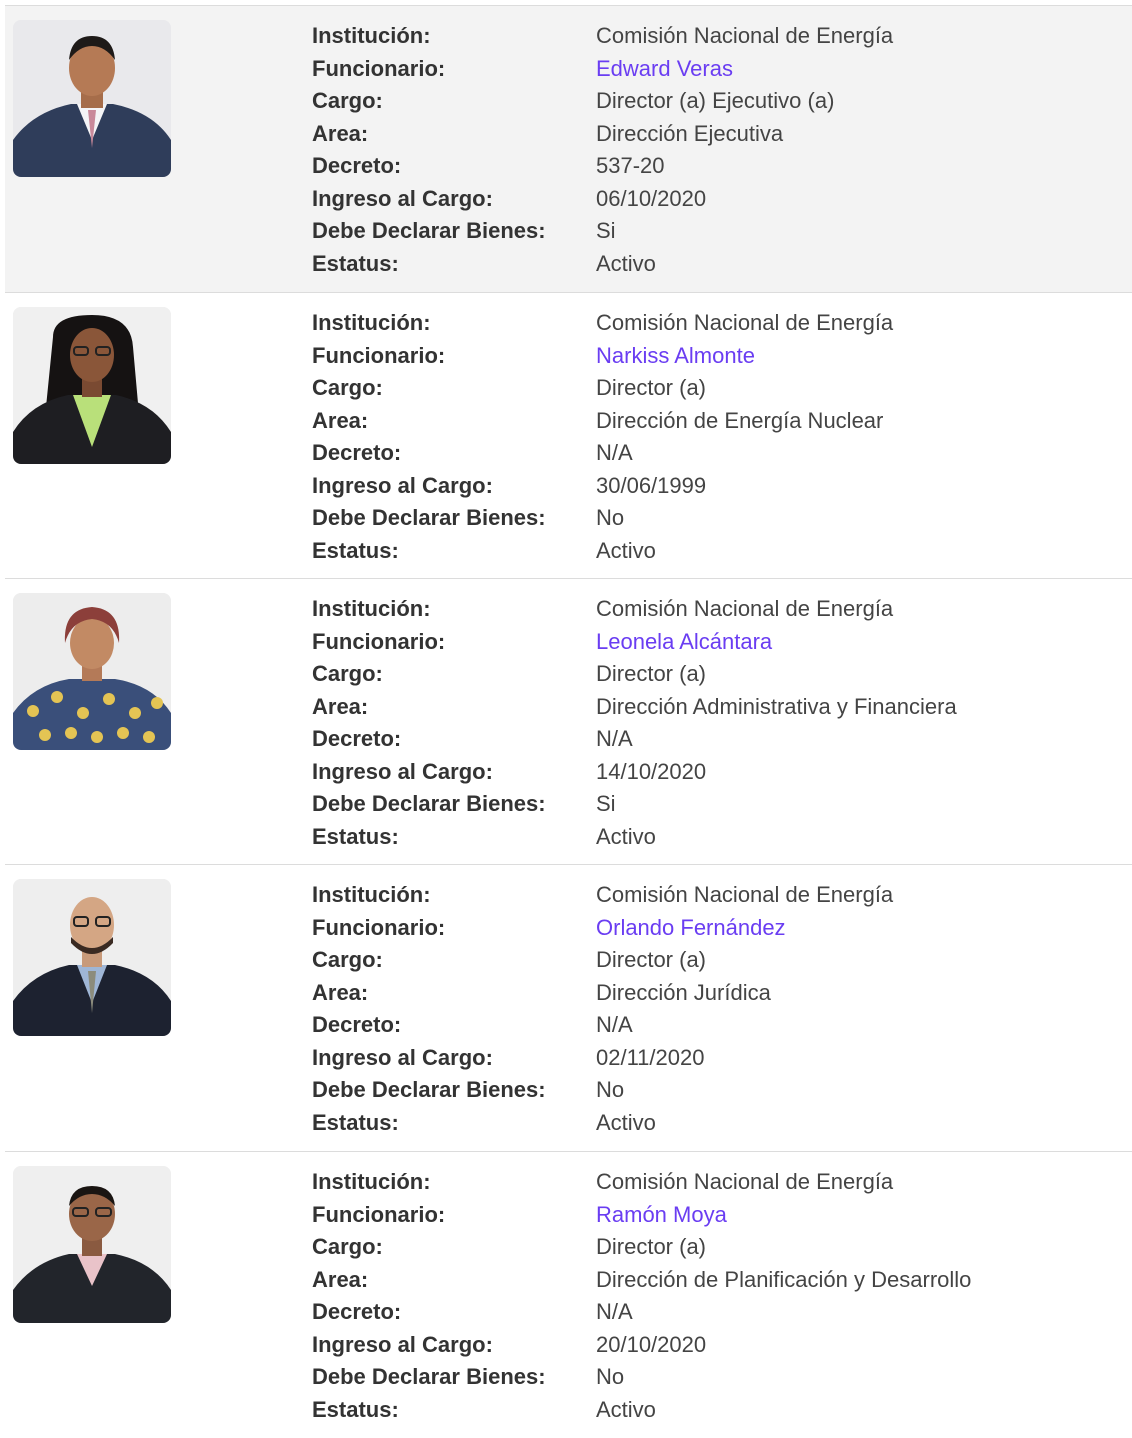  What do you see at coordinates (776, 706) in the screenshot?
I see `area-value: Dirección Administrativa y Financiera` at bounding box center [776, 706].